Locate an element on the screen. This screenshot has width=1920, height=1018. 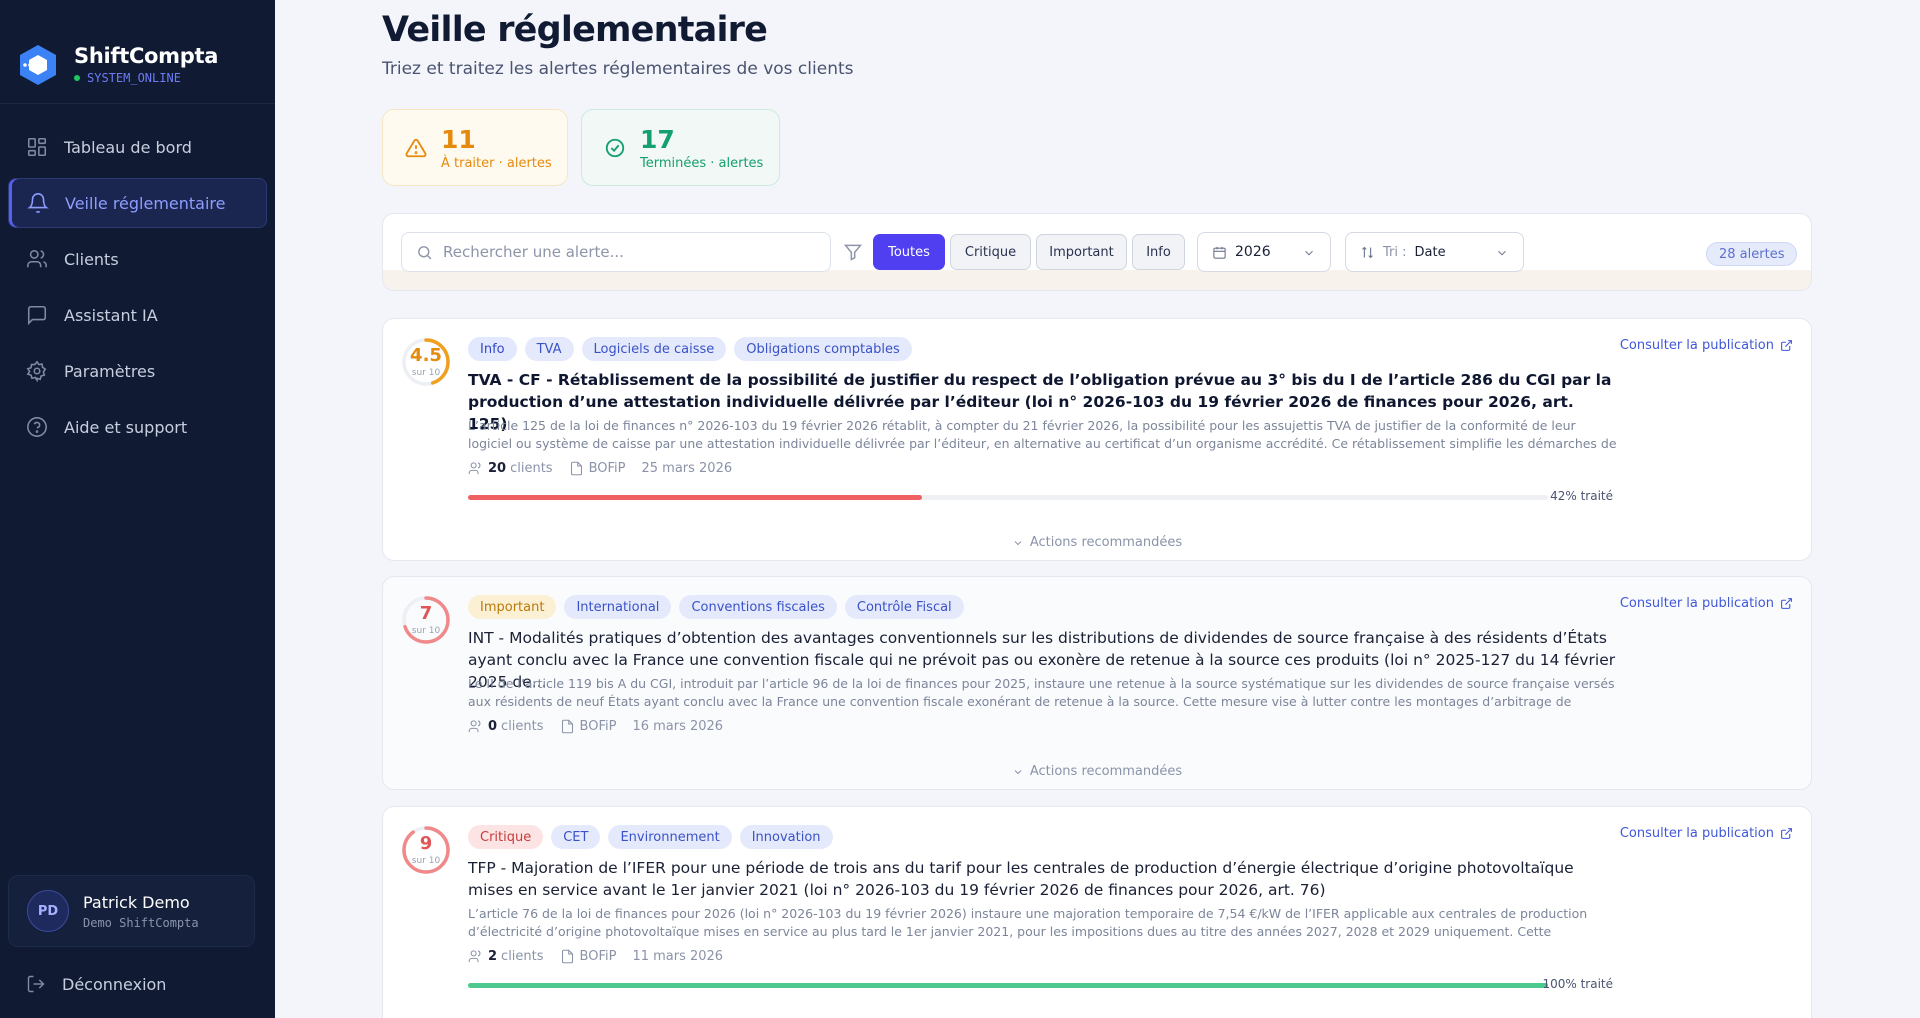
tag-topic: Innovation is located at coordinates (786, 837).